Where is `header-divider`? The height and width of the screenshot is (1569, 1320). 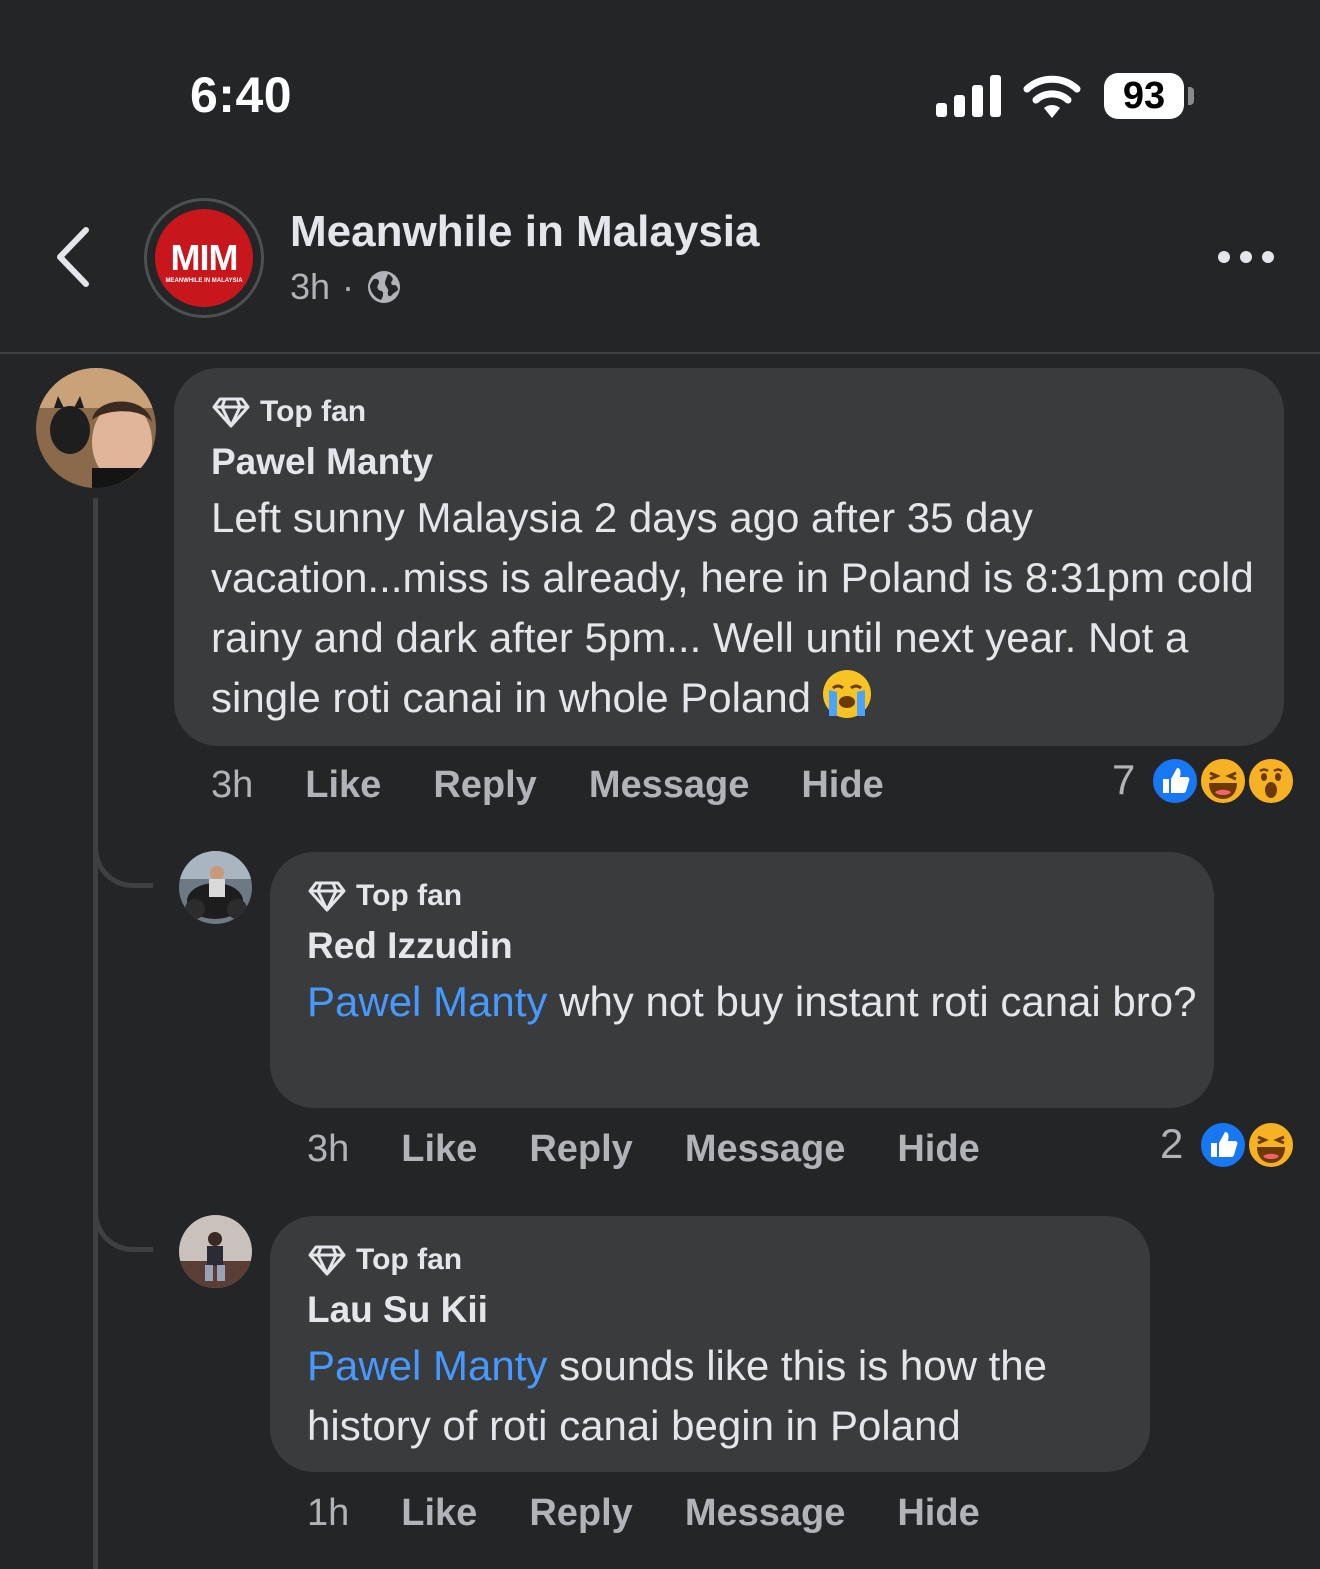 header-divider is located at coordinates (660, 353).